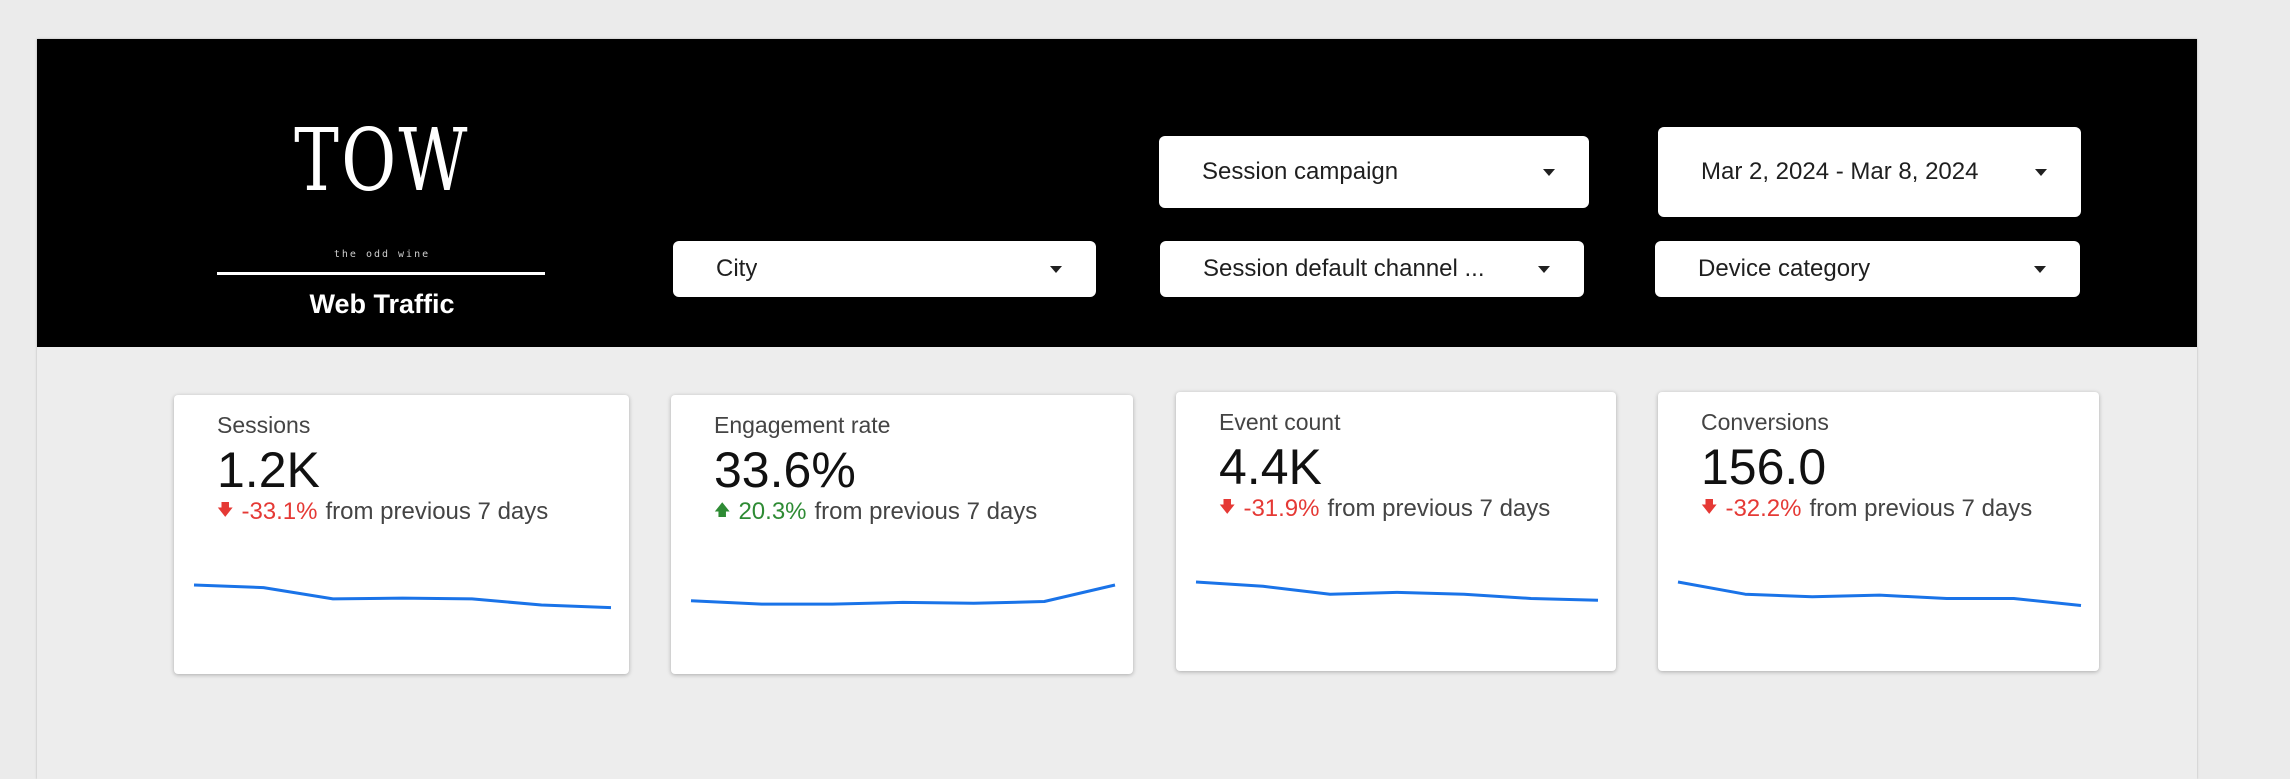  I want to click on report-title: Web Traffic, so click(382, 304).